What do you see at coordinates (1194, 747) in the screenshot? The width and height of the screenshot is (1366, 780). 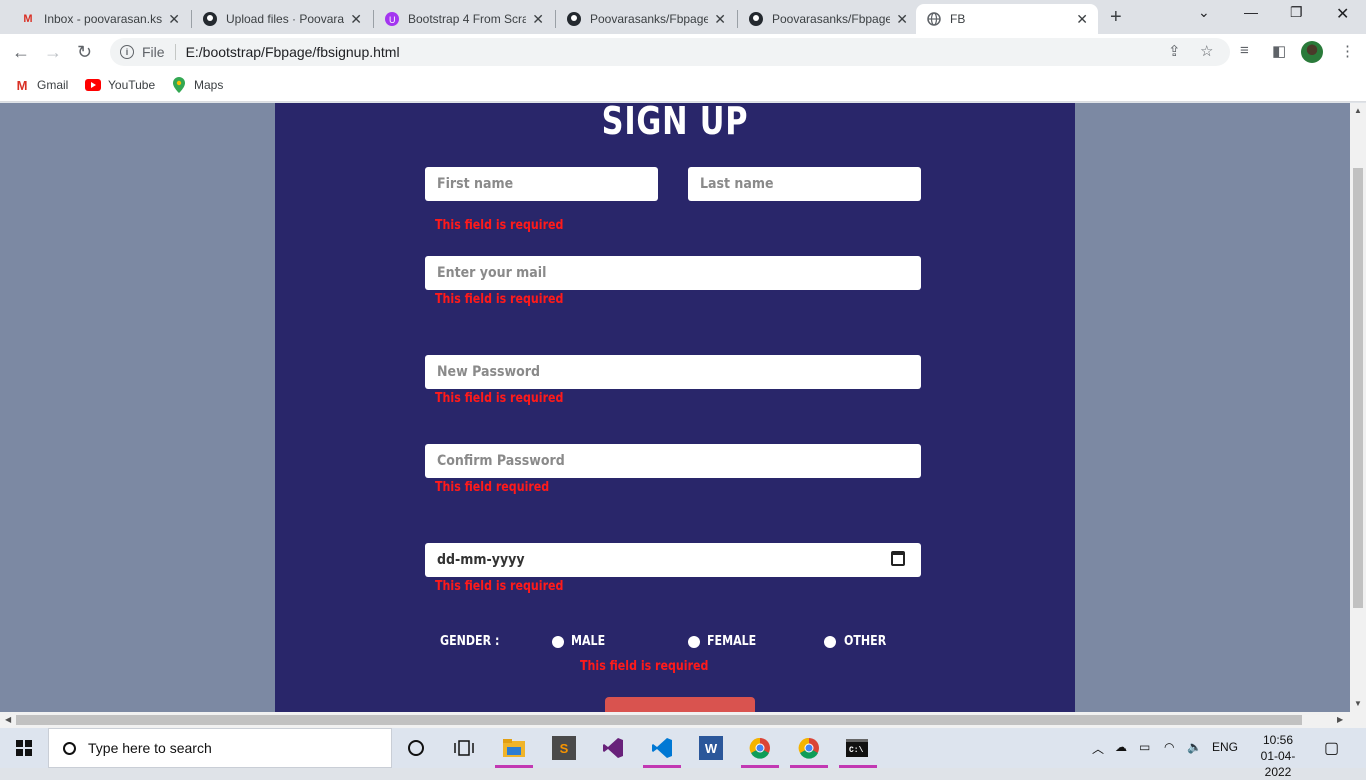 I see `volume-icon: 🔈` at bounding box center [1194, 747].